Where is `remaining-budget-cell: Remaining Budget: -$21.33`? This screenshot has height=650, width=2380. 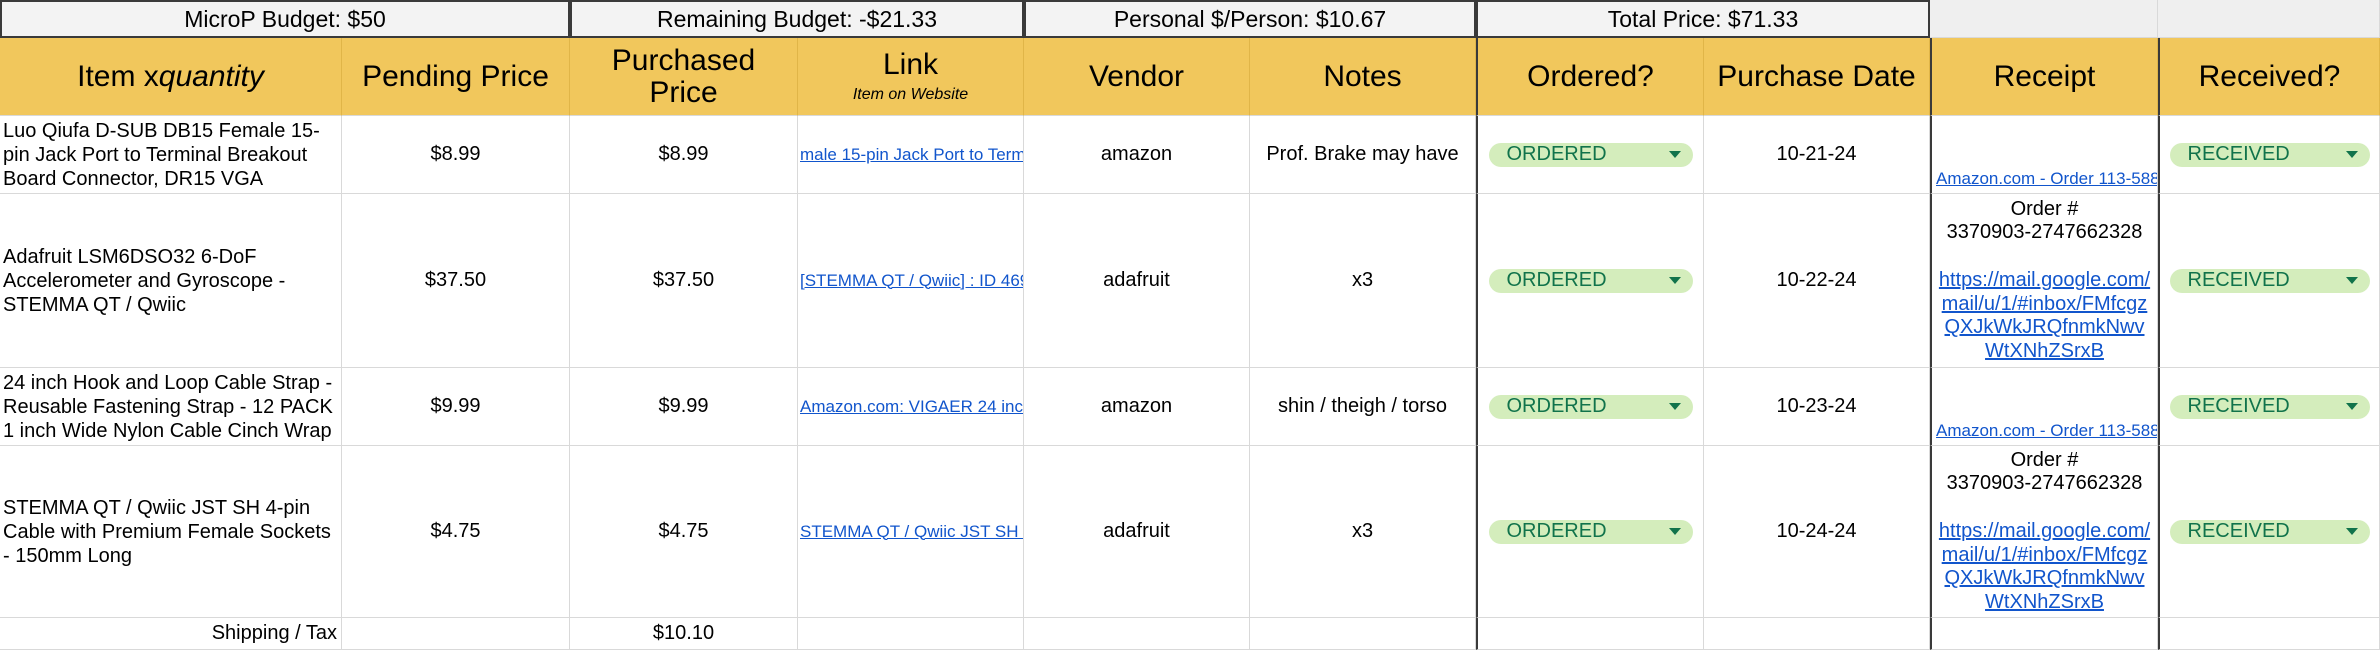 remaining-budget-cell: Remaining Budget: -$21.33 is located at coordinates (797, 19).